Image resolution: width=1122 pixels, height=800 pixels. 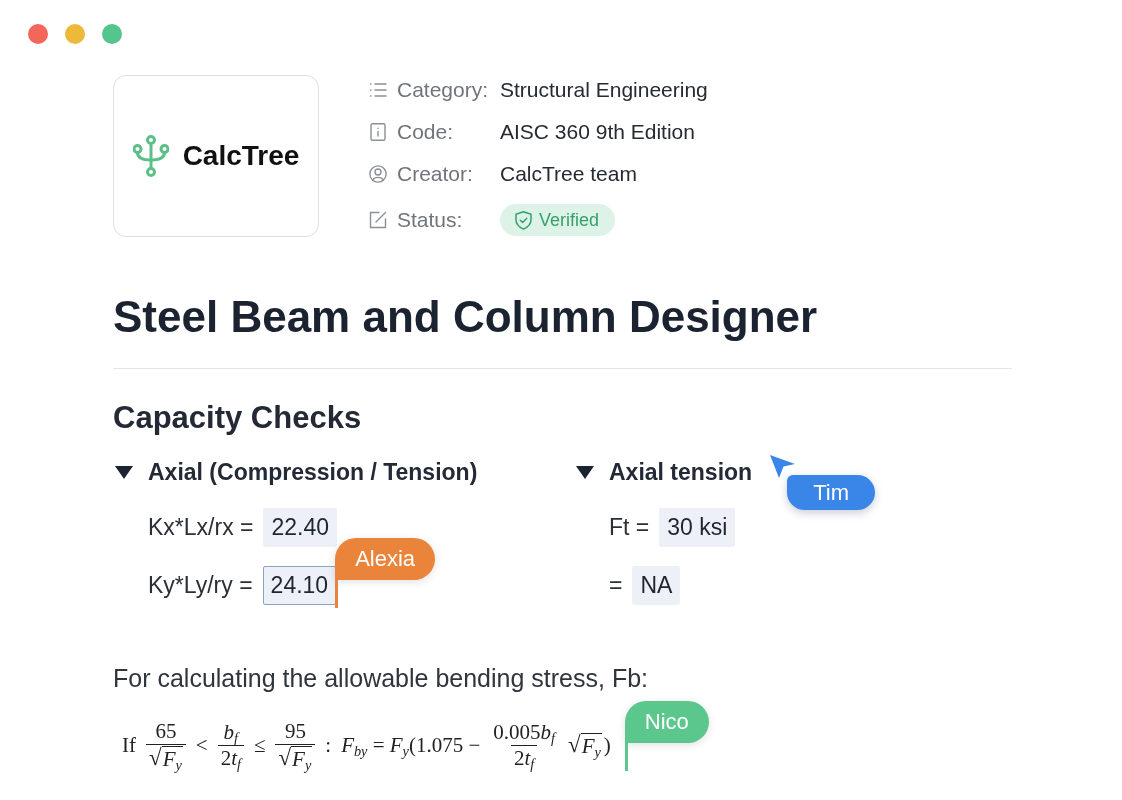 What do you see at coordinates (569, 174) in the screenshot?
I see `meta-value: CalcTree team` at bounding box center [569, 174].